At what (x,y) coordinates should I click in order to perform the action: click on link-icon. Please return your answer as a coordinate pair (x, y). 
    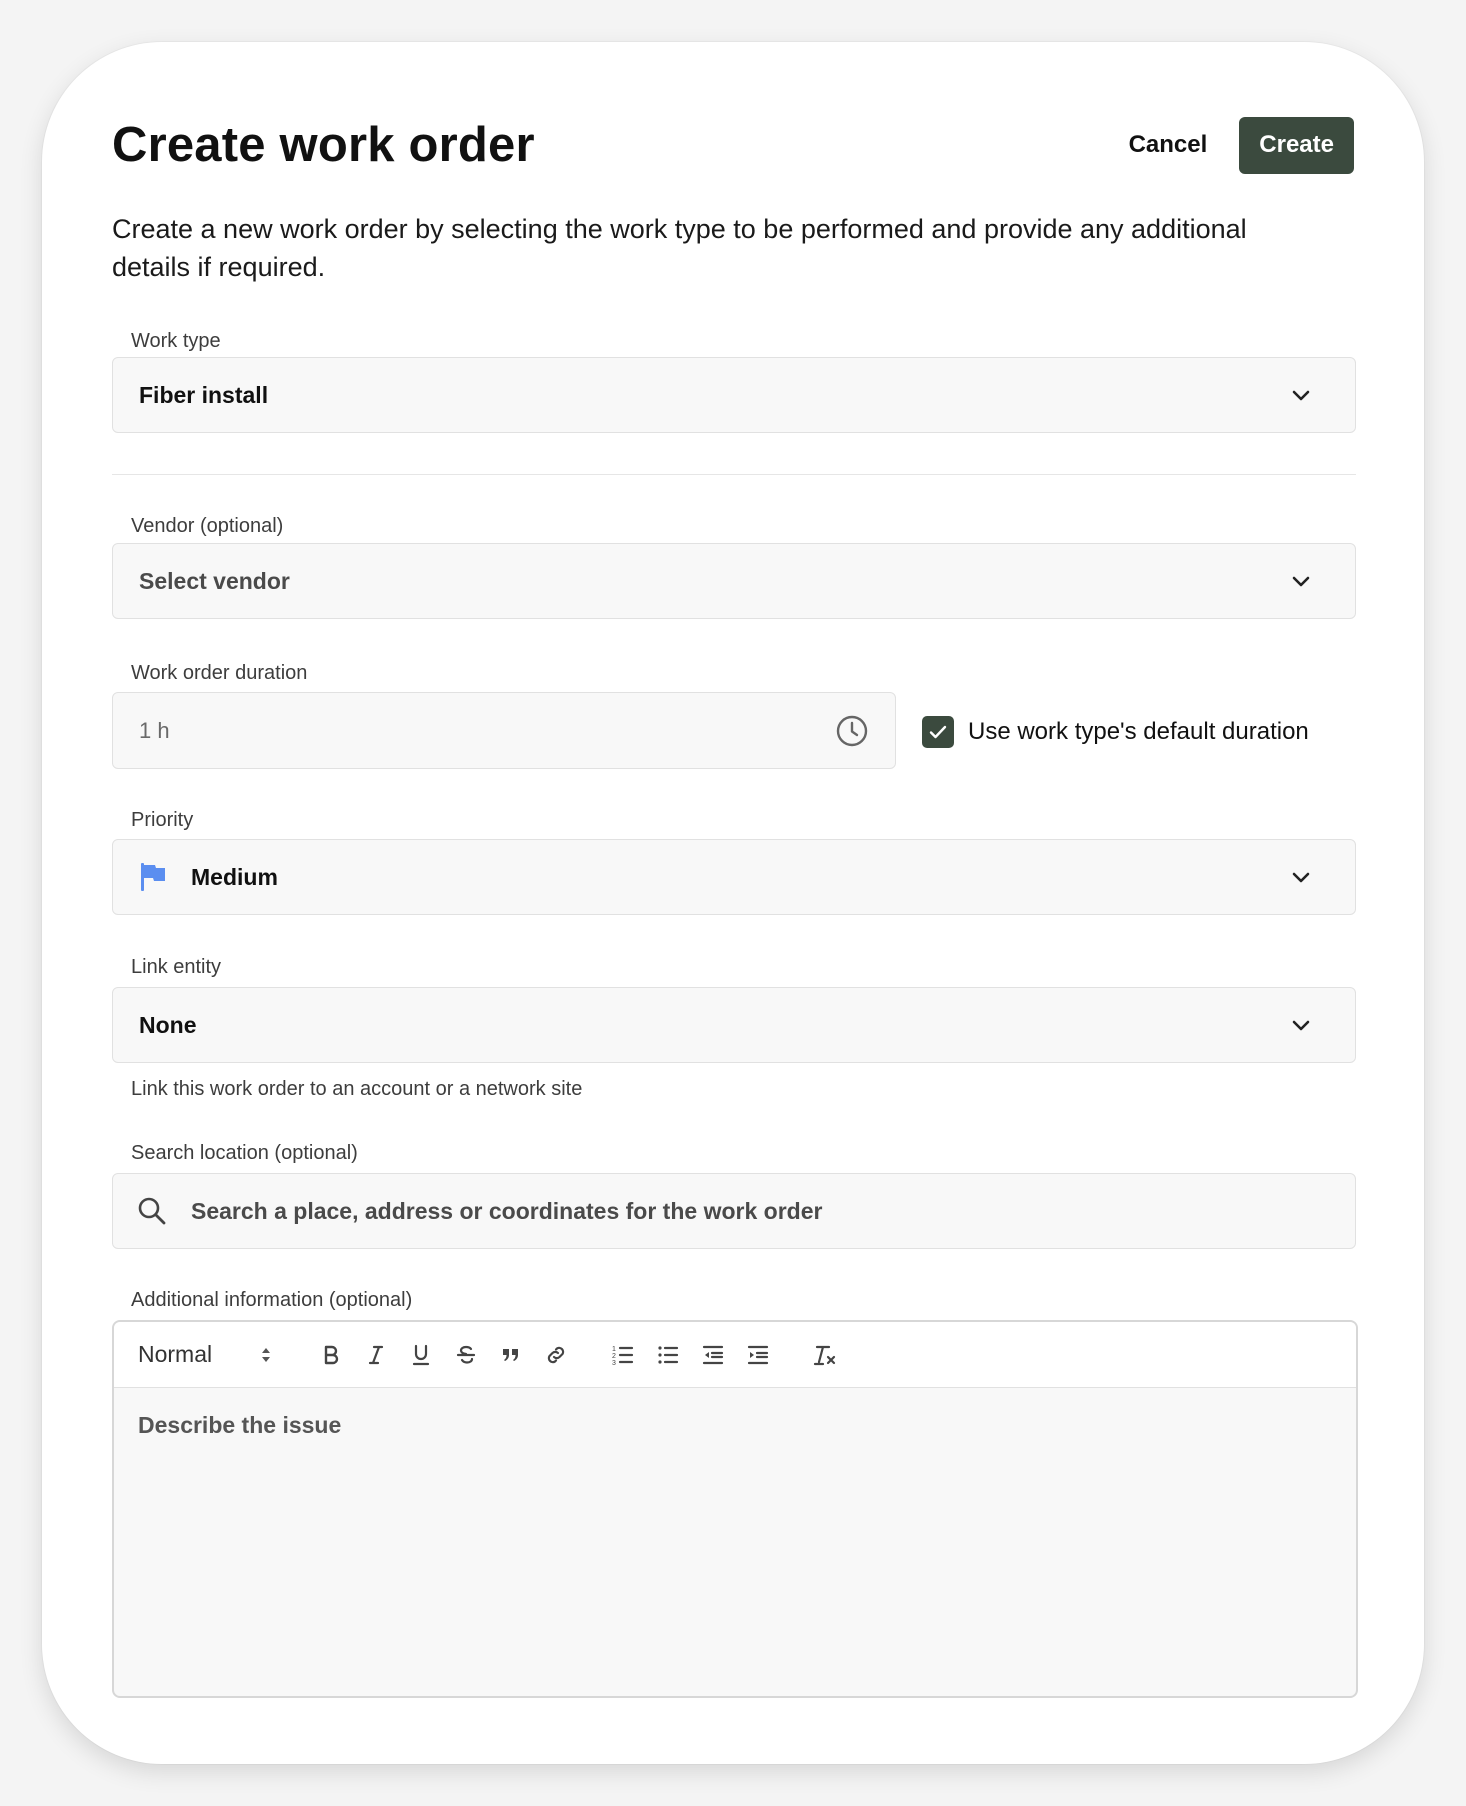
    Looking at the image, I should click on (555, 1354).